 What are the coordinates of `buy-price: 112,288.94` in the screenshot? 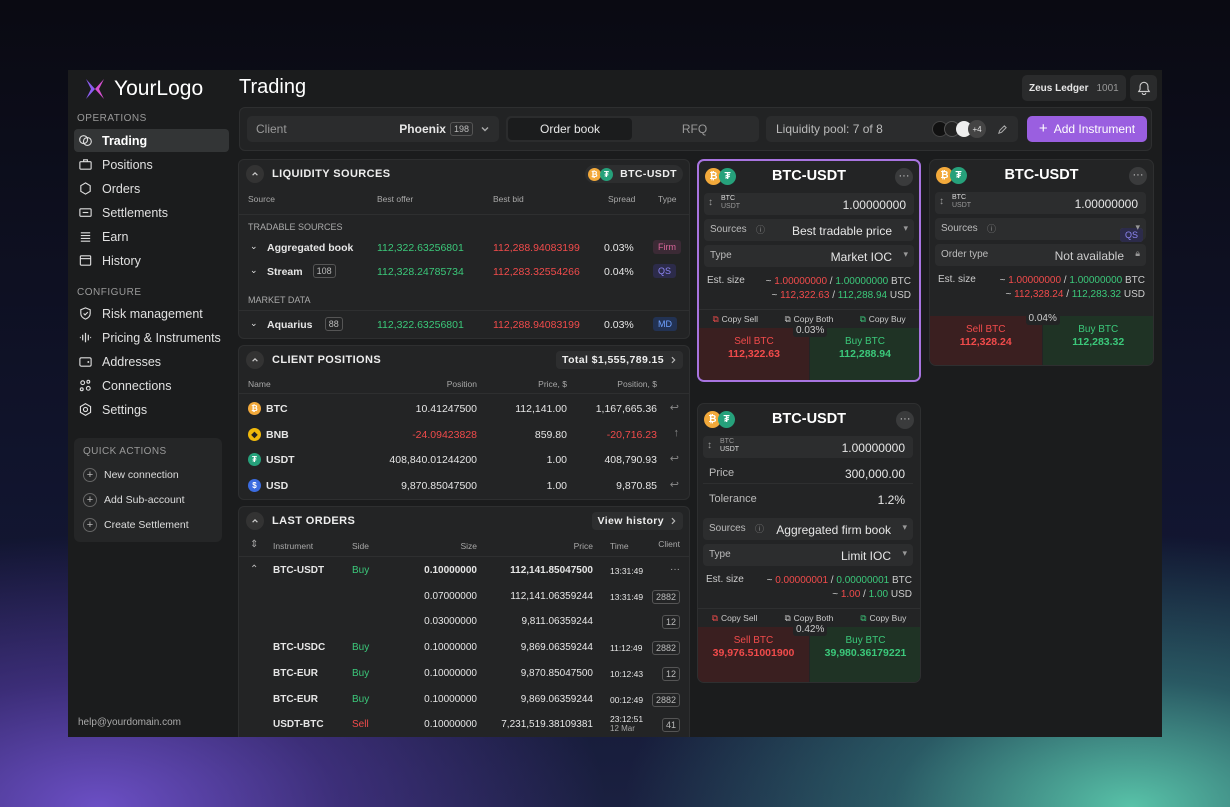 It's located at (865, 354).